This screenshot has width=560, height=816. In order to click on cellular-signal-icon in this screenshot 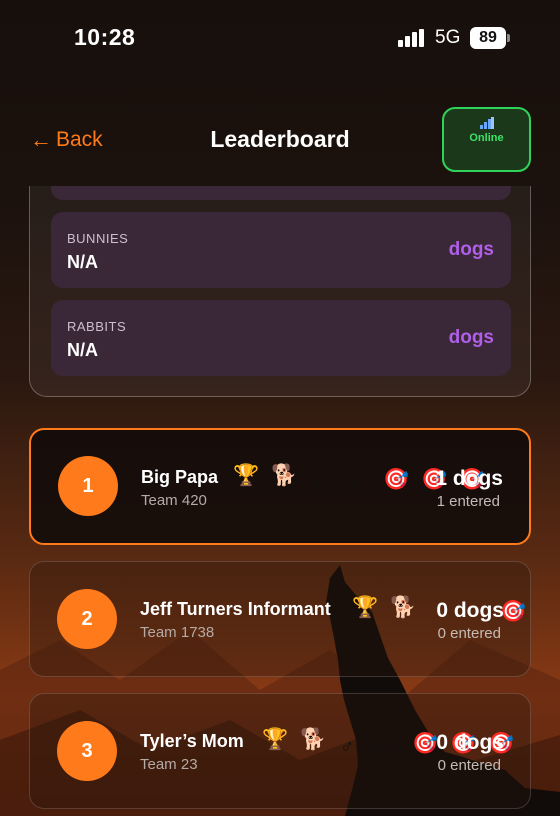, I will do `click(411, 38)`.